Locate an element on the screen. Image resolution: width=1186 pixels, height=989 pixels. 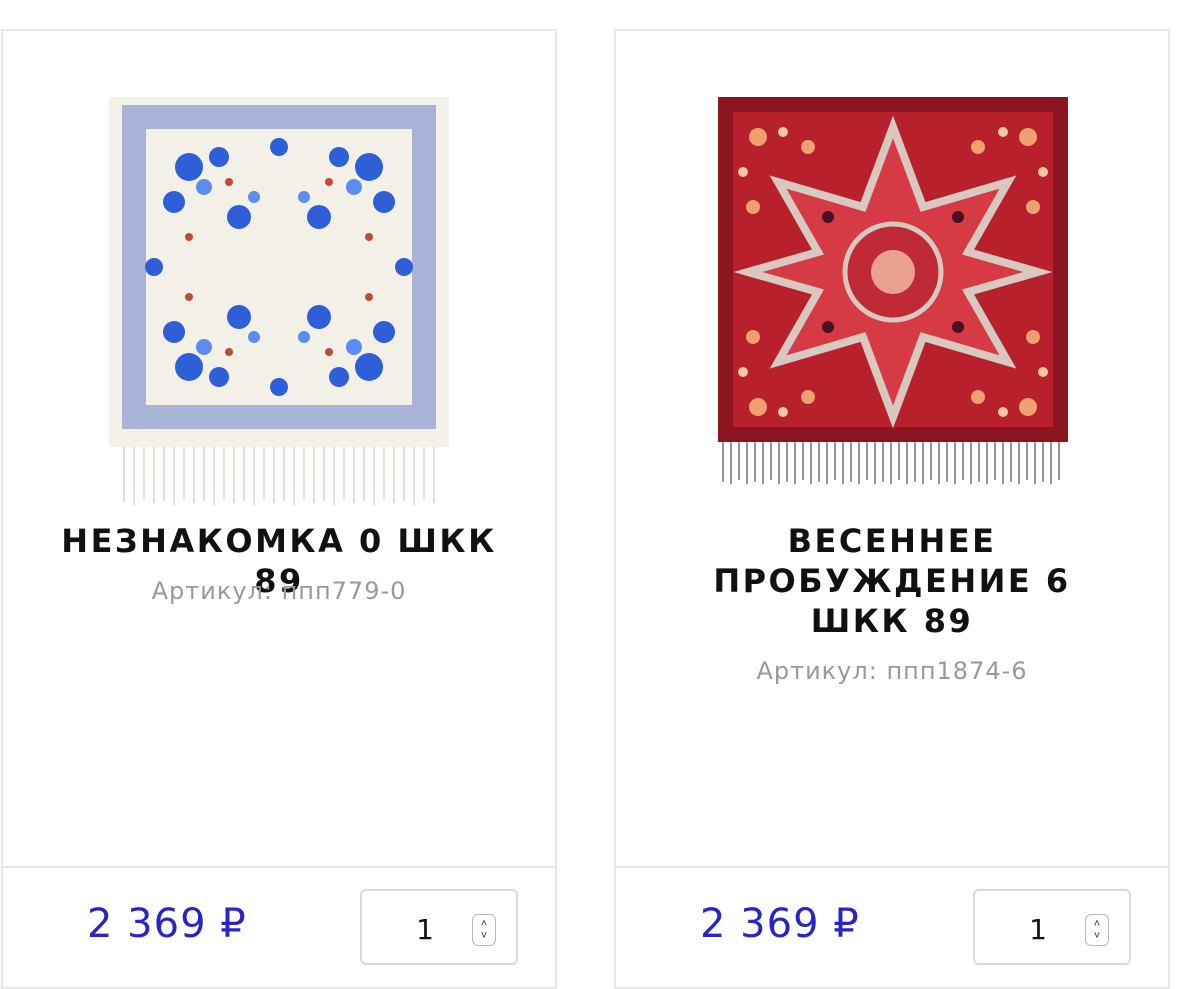
shawl-cream-blue-icon is located at coordinates (279, 301).